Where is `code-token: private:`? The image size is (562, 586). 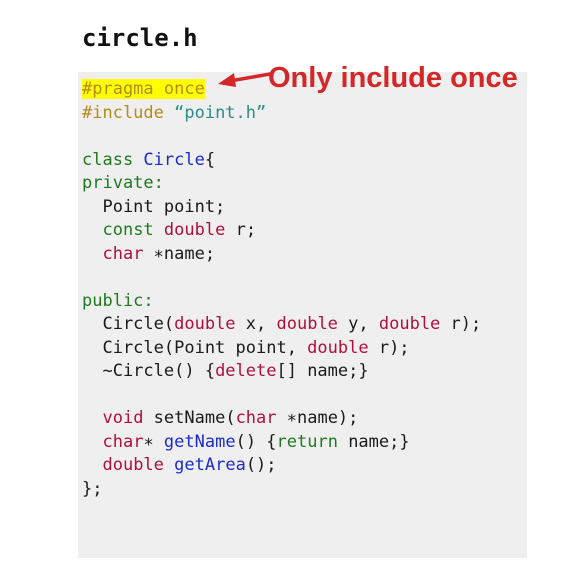 code-token: private: is located at coordinates (123, 183).